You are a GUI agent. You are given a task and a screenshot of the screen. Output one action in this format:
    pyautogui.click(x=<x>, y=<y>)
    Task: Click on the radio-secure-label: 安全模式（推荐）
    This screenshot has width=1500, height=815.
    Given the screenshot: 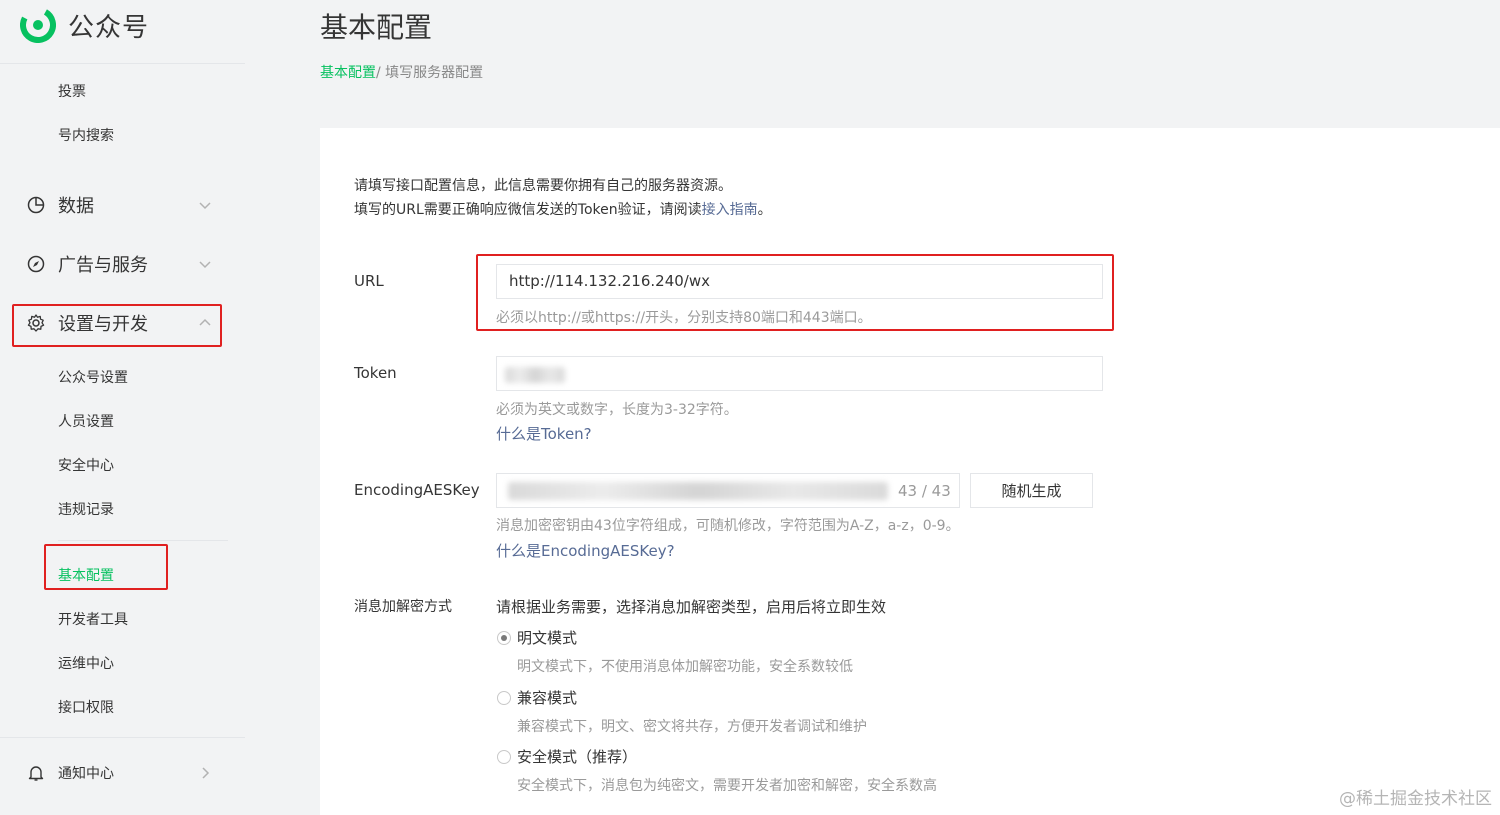 What is the action you would take?
    pyautogui.click(x=577, y=757)
    